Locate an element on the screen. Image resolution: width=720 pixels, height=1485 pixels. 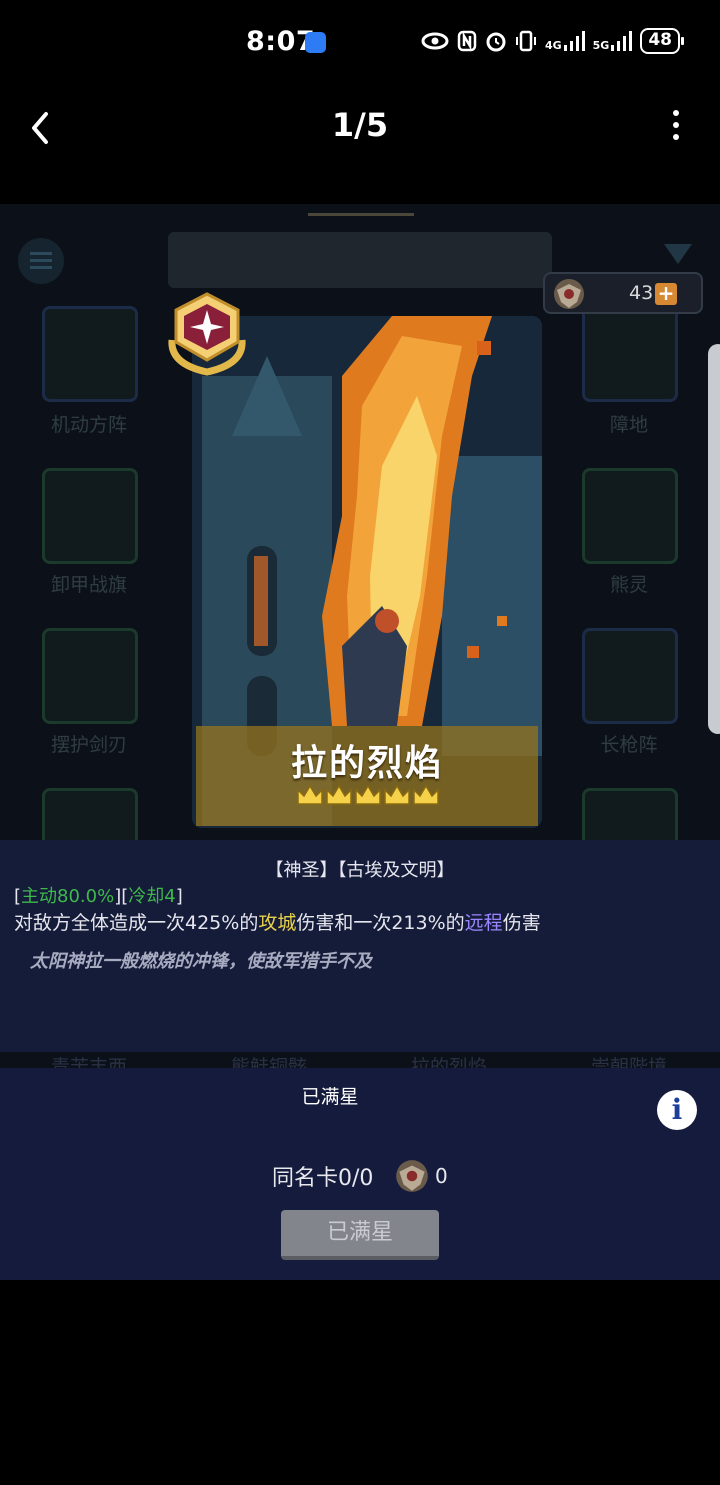
star-rating is located at coordinates (371, 797).